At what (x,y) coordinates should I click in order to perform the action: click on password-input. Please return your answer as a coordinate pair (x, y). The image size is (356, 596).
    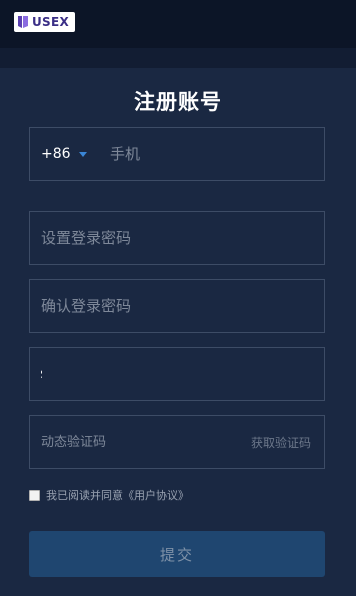
    Looking at the image, I should click on (177, 238).